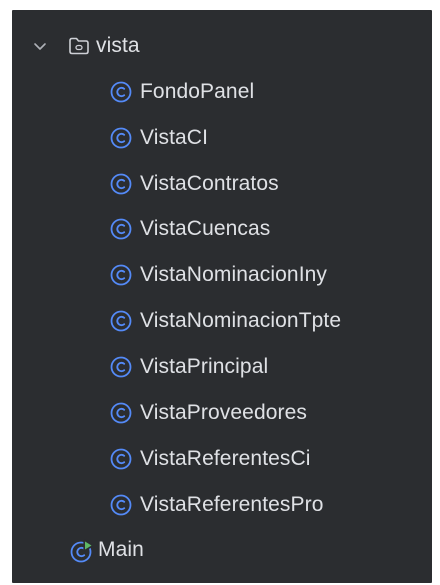 Image resolution: width=440 pixels, height=585 pixels. I want to click on tree-item-class: VistaReferentesCi, so click(222, 459).